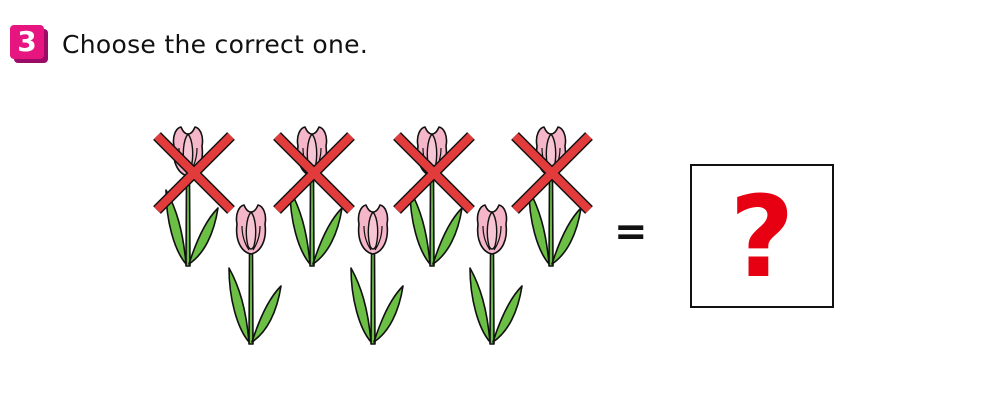 The width and height of the screenshot is (1000, 400). I want to click on answer-box: ?, so click(762, 236).